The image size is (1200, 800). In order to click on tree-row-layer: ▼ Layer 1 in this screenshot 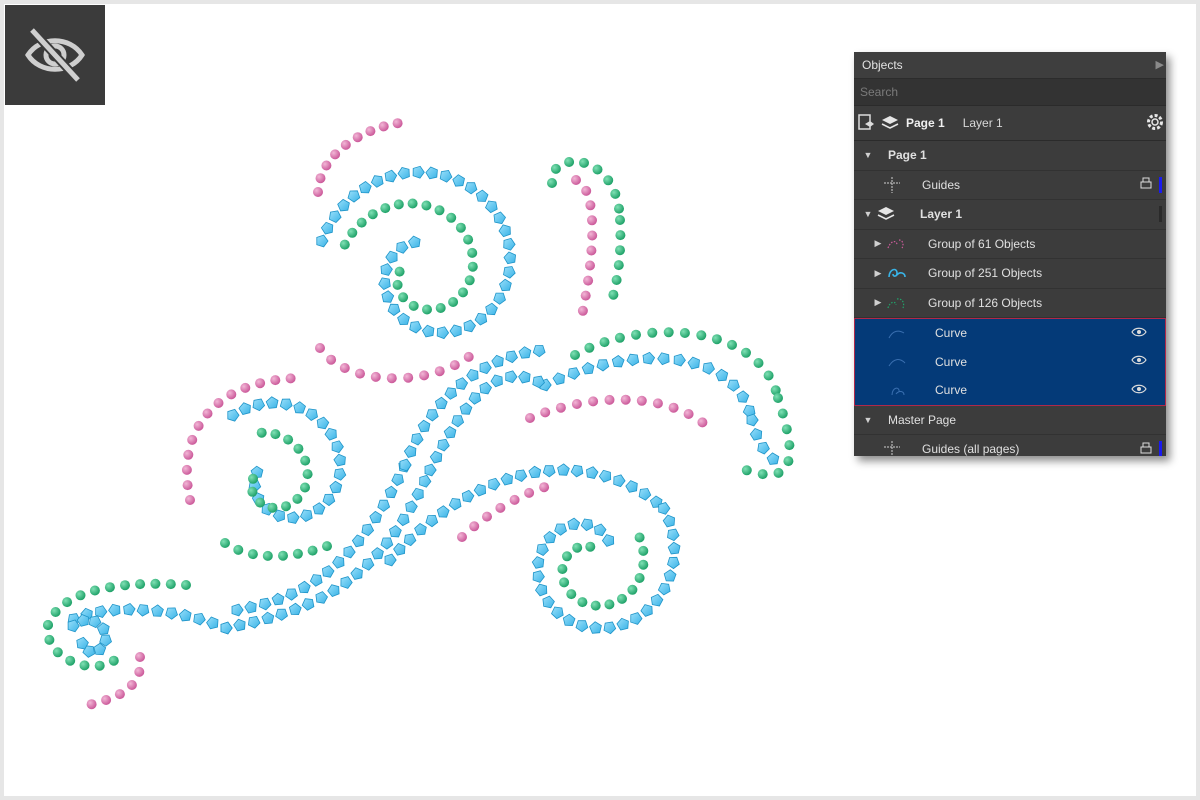, I will do `click(1010, 215)`.